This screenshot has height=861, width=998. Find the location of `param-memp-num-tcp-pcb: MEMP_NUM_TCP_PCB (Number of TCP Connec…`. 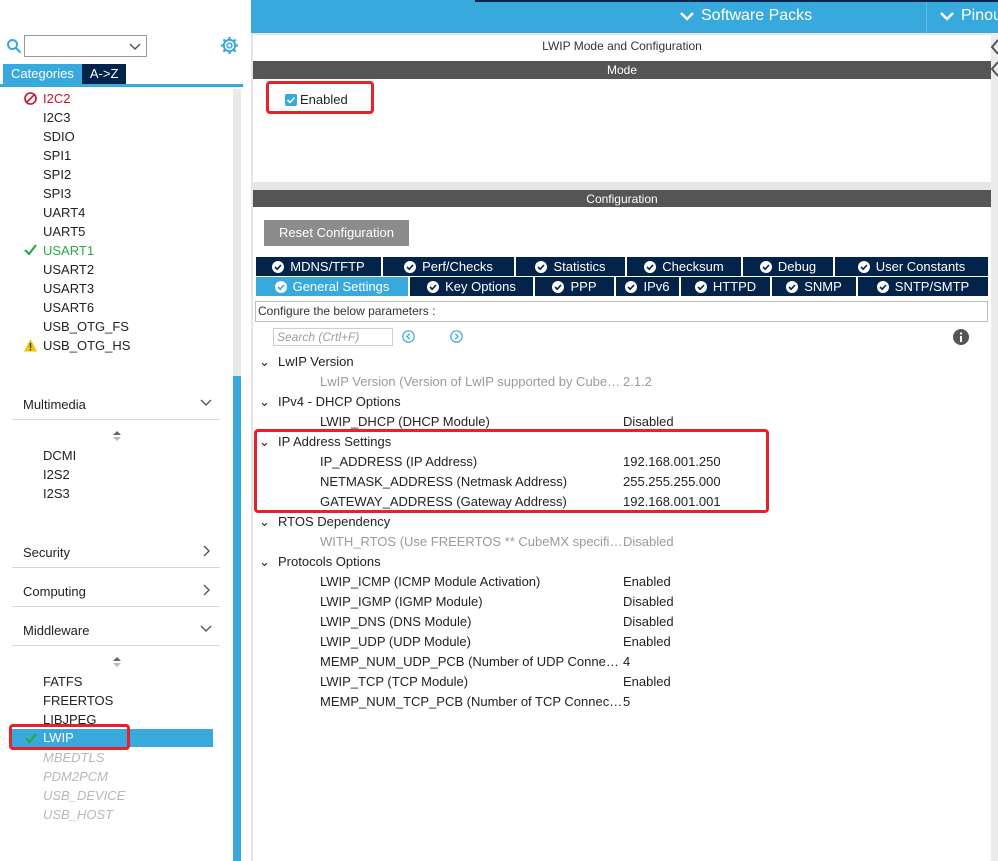

param-memp-num-tcp-pcb: MEMP_NUM_TCP_PCB (Number of TCP Connec… is located at coordinates (471, 702).